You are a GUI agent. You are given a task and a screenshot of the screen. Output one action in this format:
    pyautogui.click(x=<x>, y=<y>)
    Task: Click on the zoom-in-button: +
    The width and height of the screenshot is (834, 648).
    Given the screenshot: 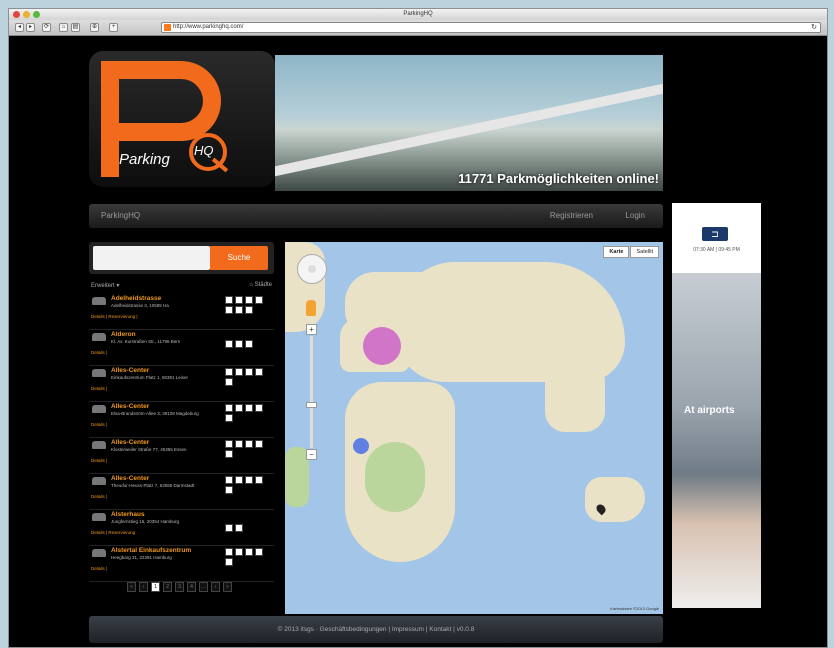 What is the action you would take?
    pyautogui.click(x=311, y=329)
    